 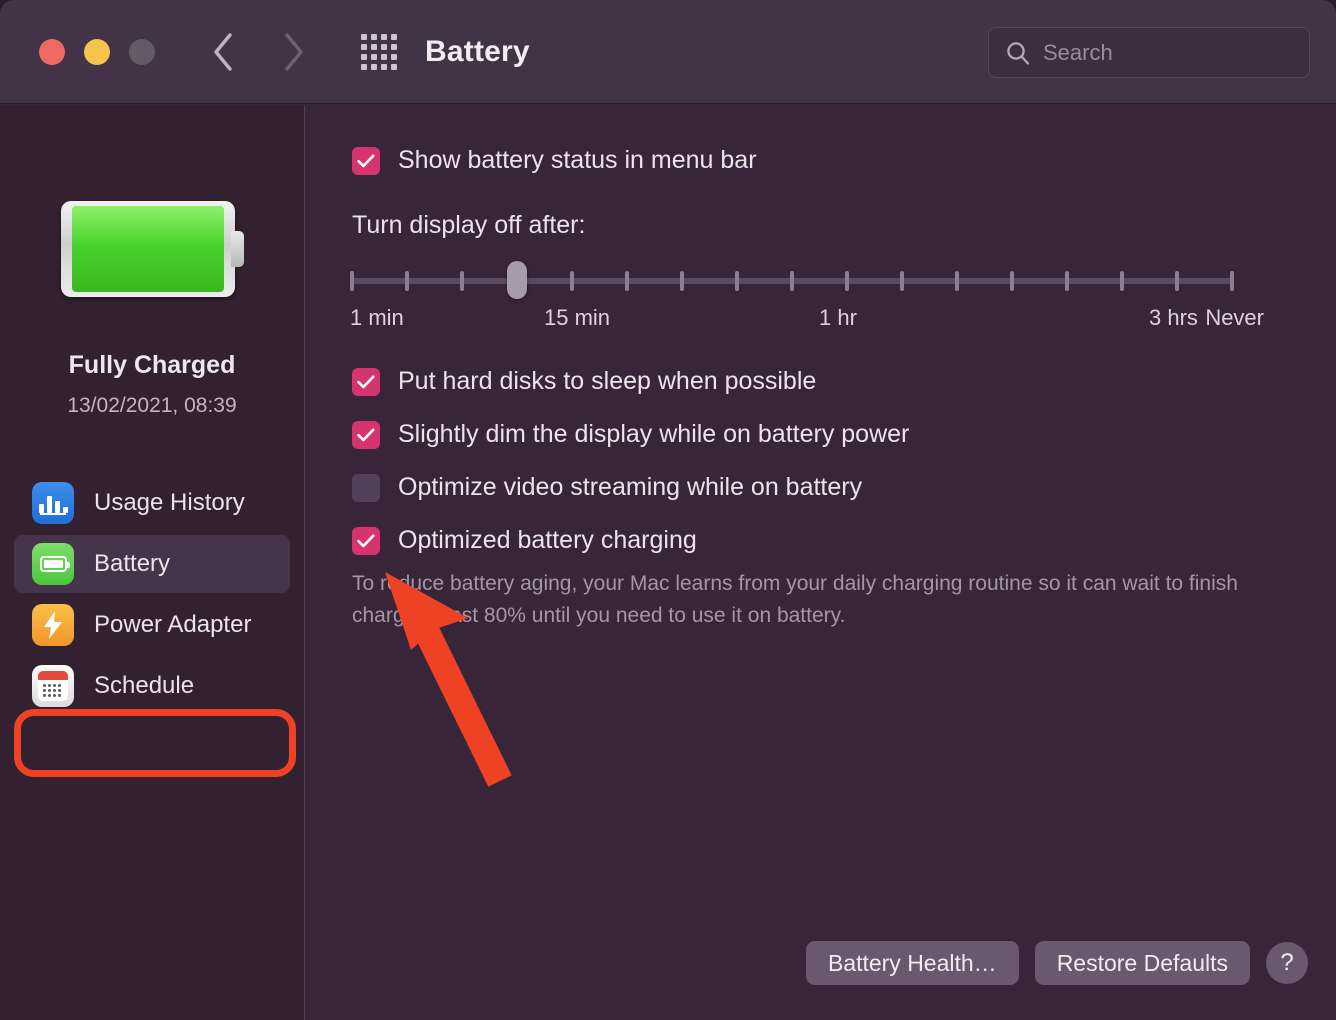 What do you see at coordinates (379, 51) in the screenshot?
I see `show-all-grid-icon` at bounding box center [379, 51].